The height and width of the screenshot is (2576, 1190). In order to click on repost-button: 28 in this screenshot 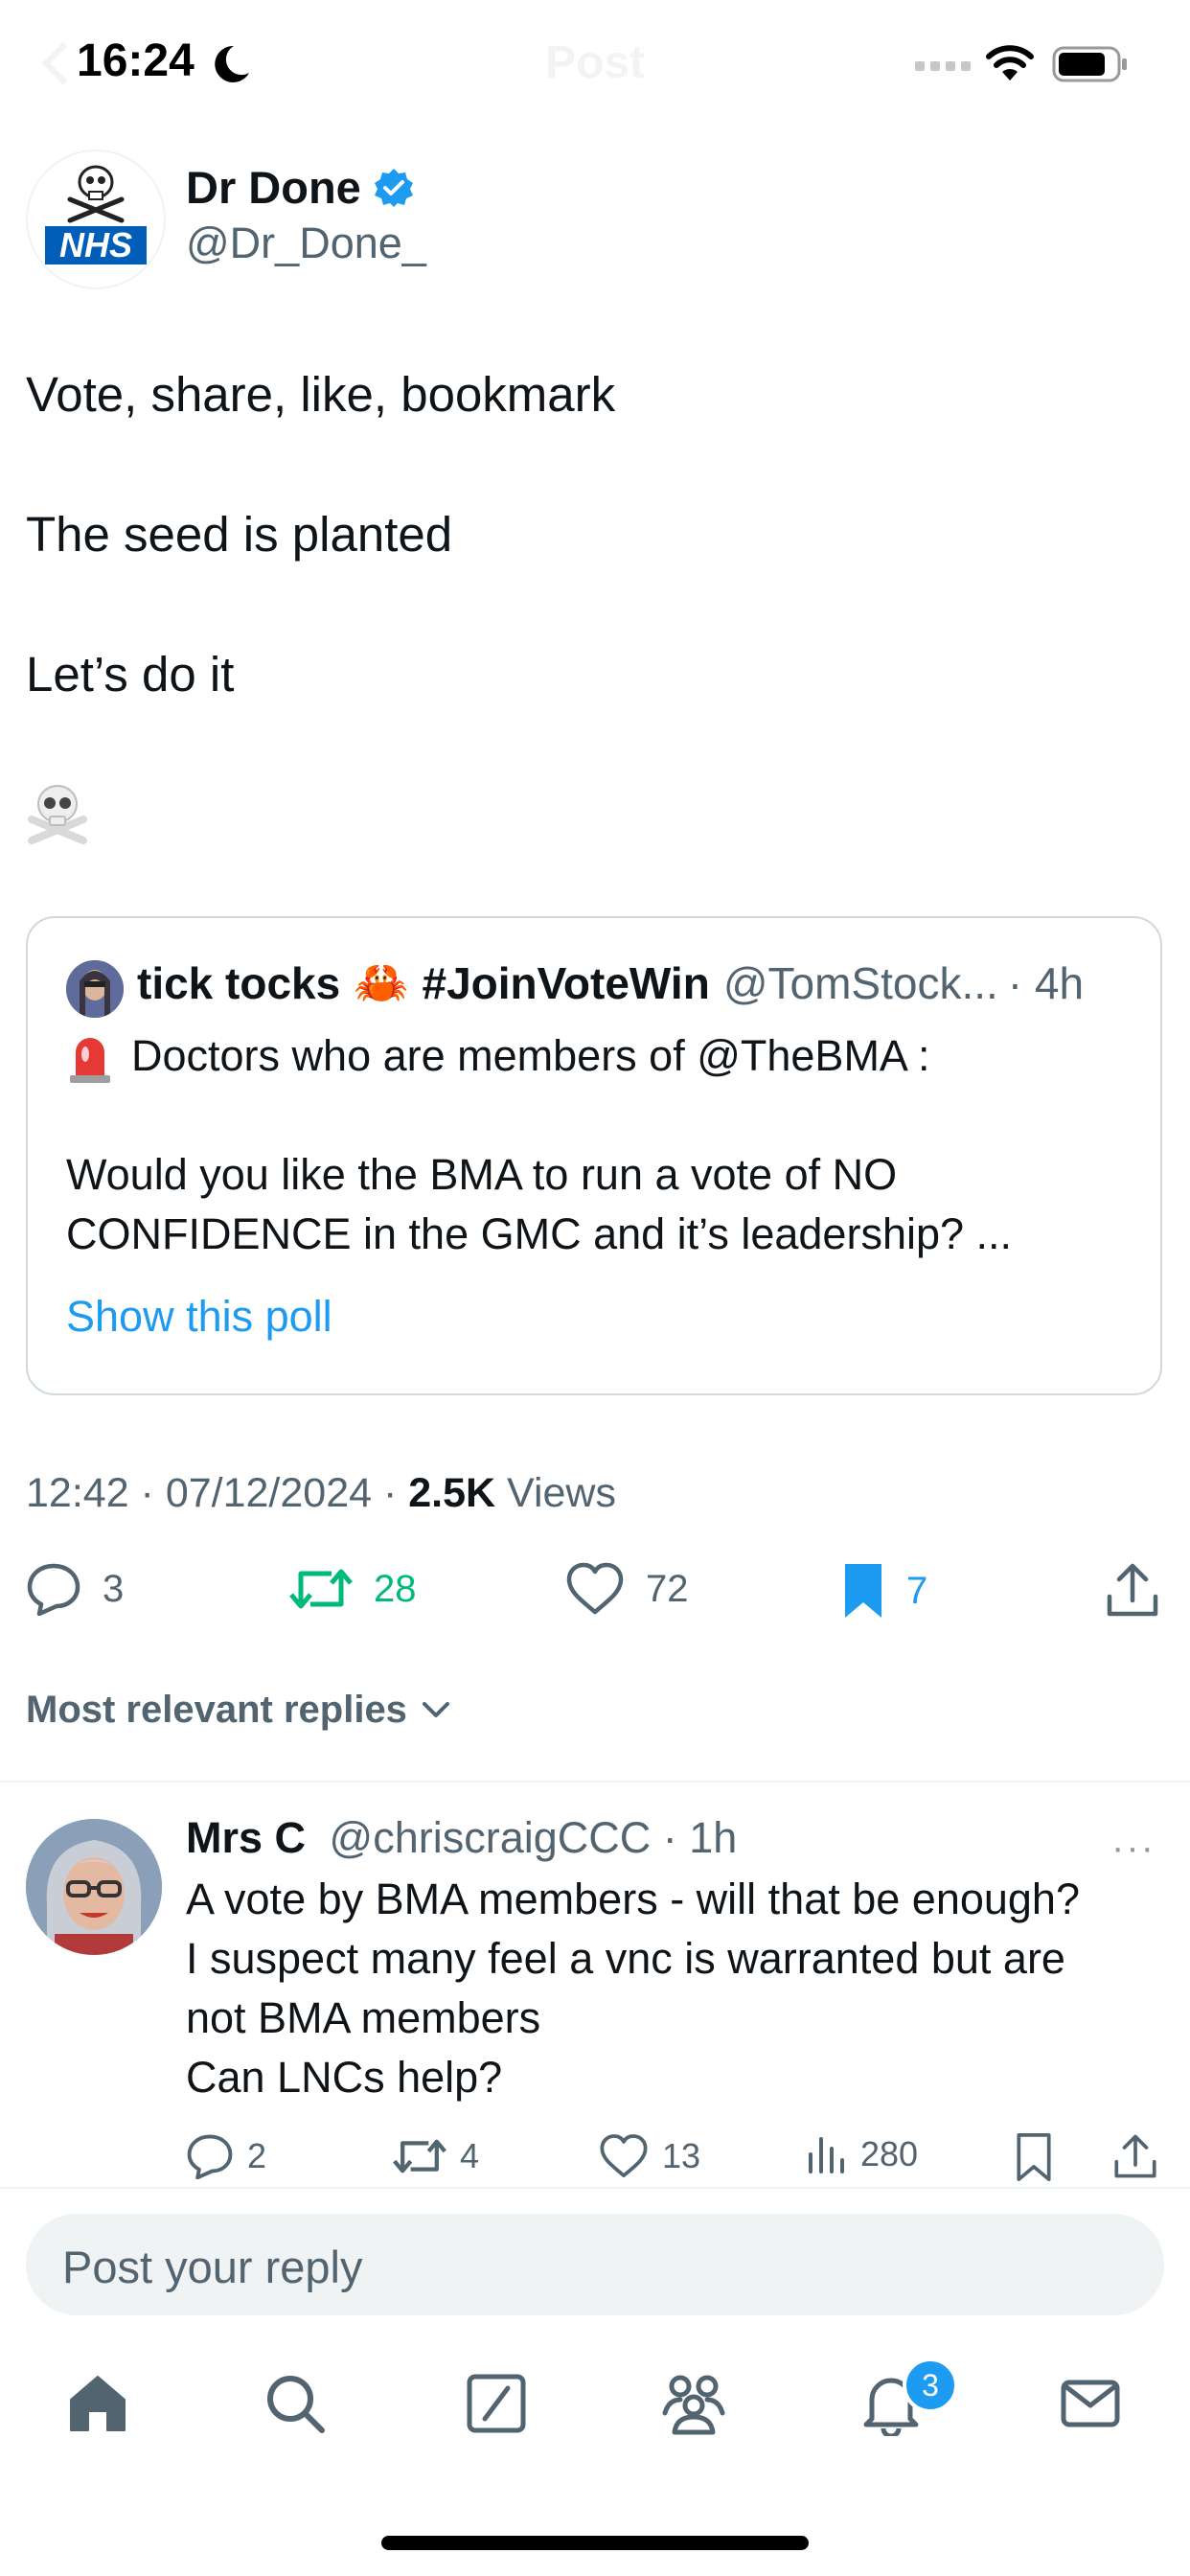, I will do `click(353, 1589)`.